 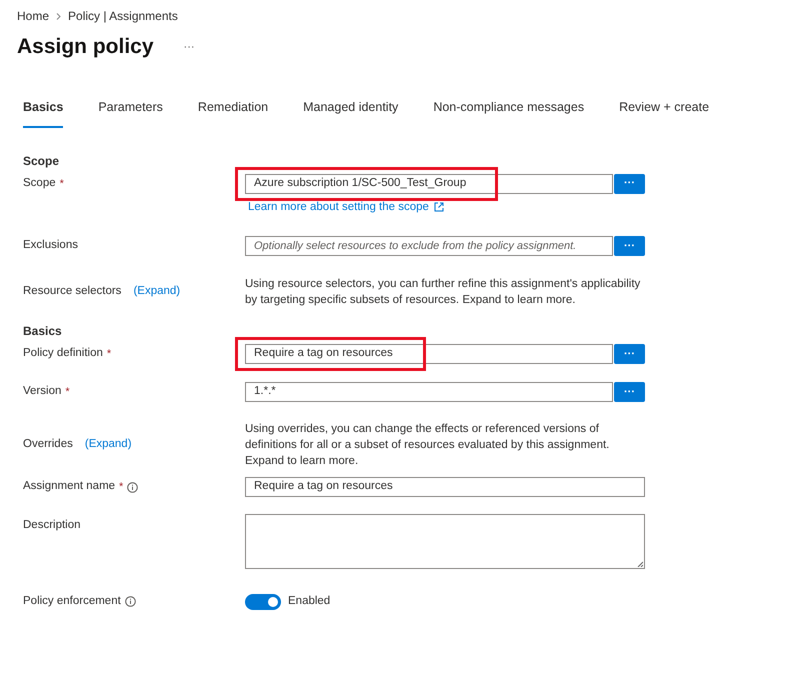 What do you see at coordinates (429, 184) in the screenshot?
I see `input-field: Azure subscription 1/SC-500_Test_Group` at bounding box center [429, 184].